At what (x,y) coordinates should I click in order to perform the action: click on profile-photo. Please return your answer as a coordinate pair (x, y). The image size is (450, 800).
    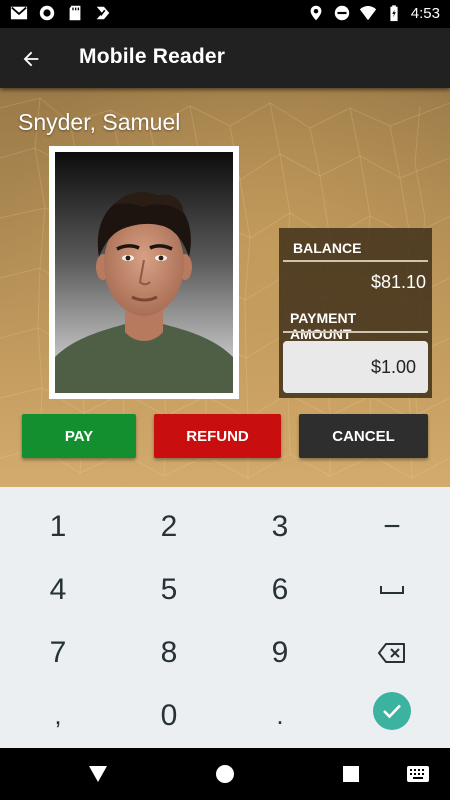
    Looking at the image, I should click on (144, 272).